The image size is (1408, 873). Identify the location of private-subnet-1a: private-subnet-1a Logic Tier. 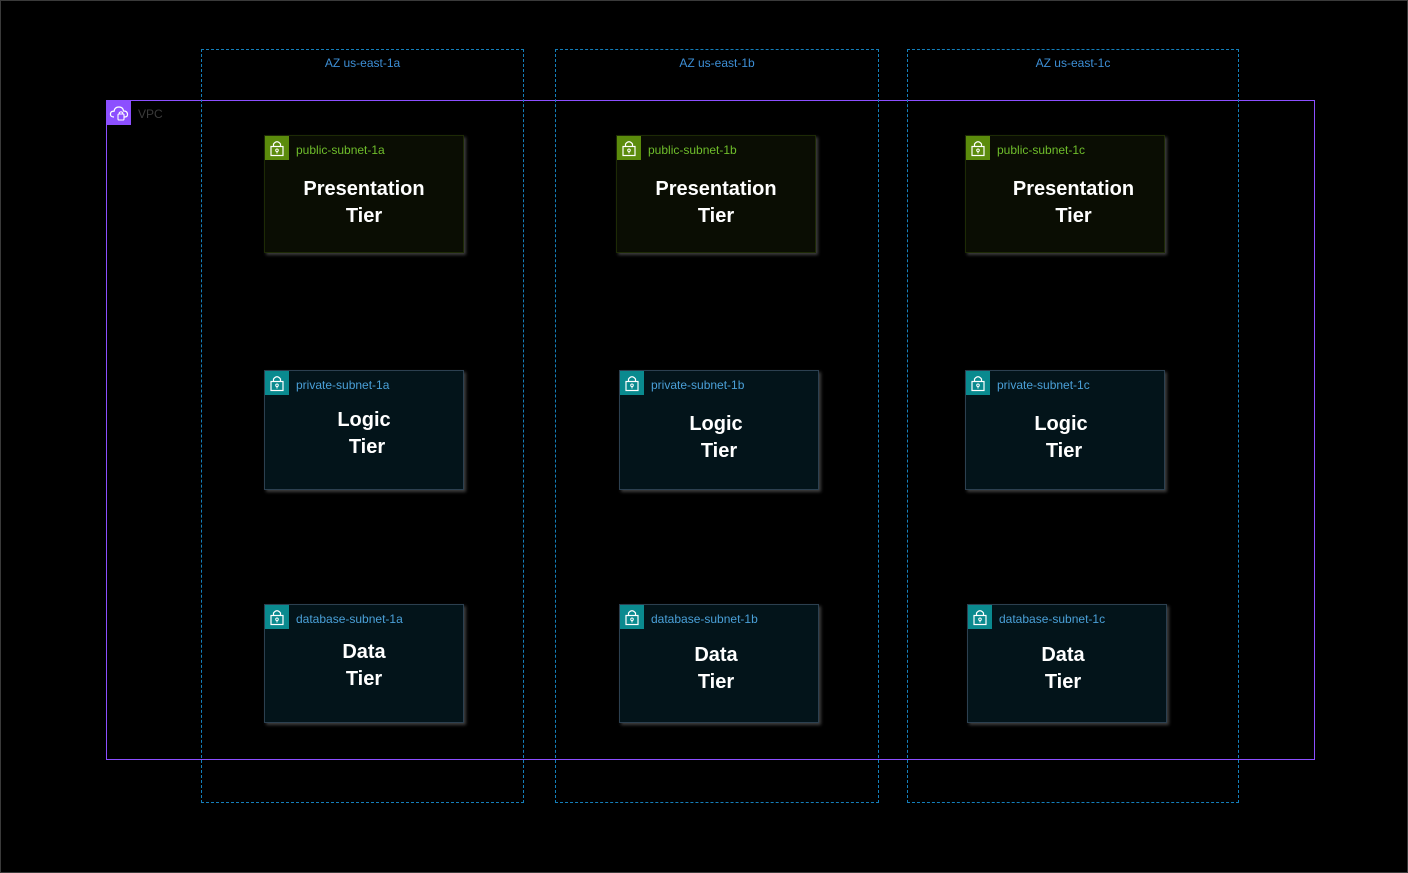
(364, 430).